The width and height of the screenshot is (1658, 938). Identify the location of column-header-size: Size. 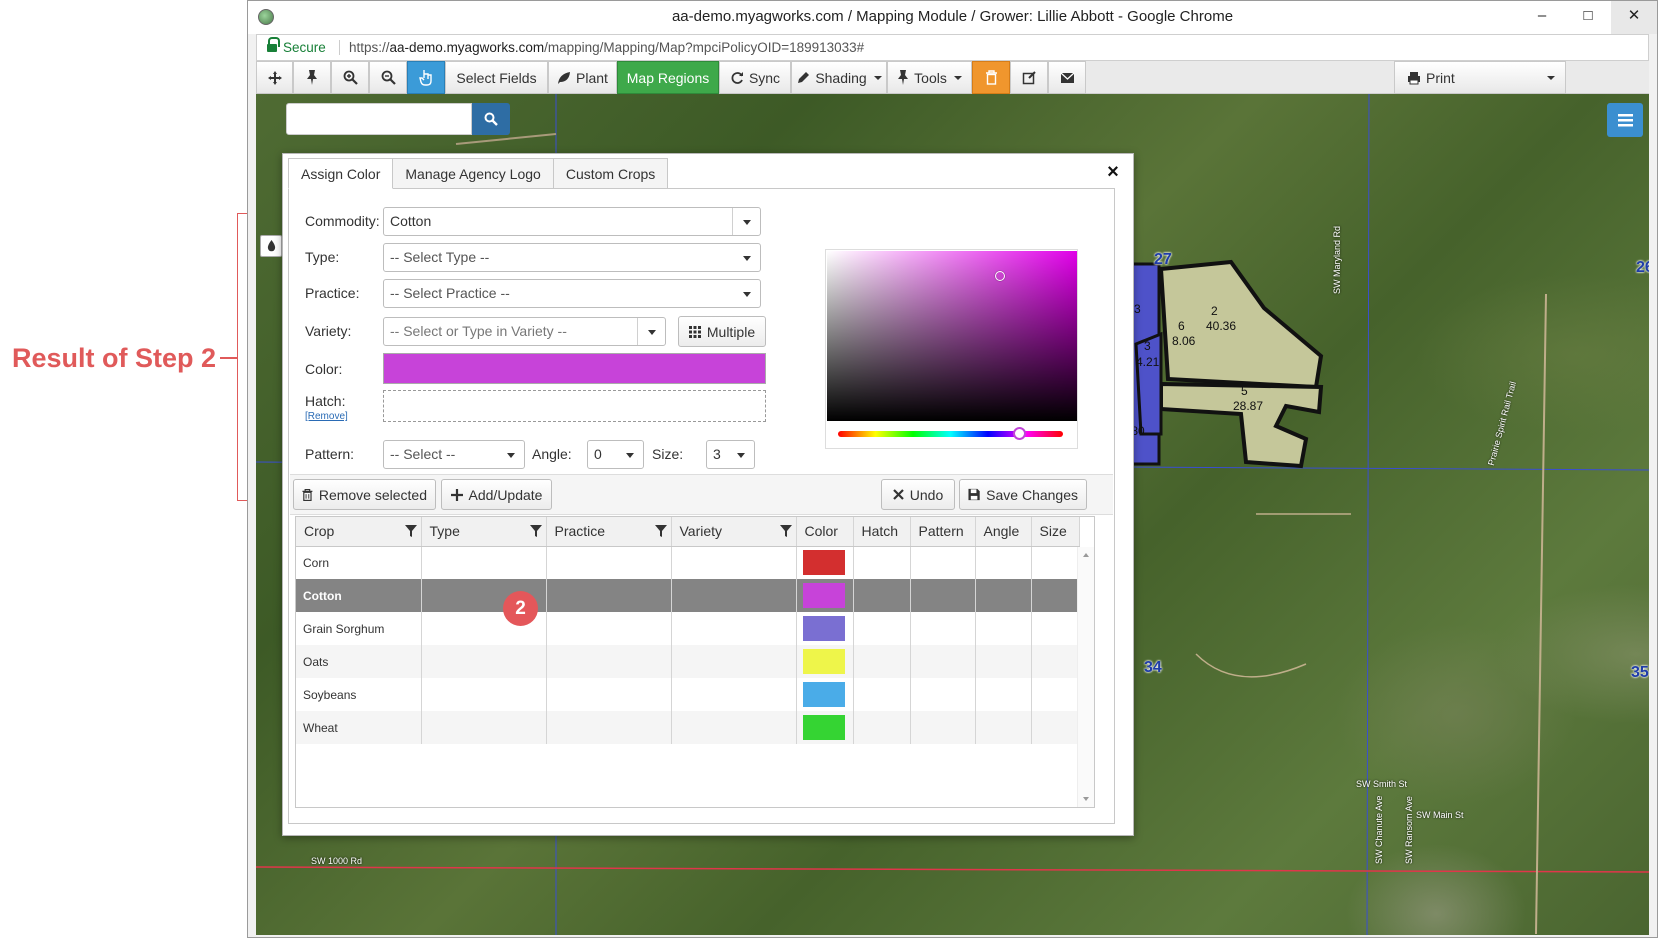
(1055, 532).